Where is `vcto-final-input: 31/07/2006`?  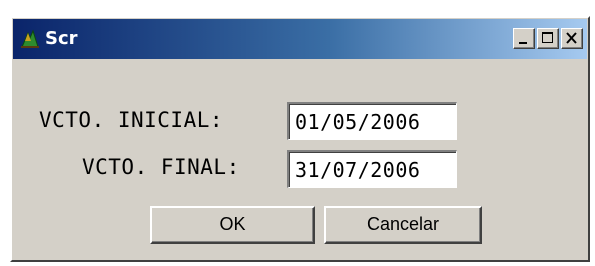
vcto-final-input: 31/07/2006 is located at coordinates (372, 169).